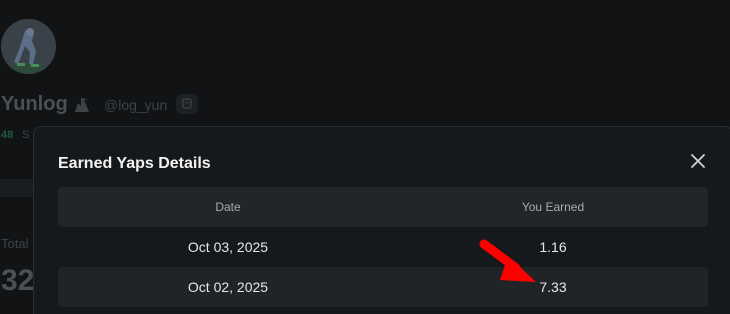 The width and height of the screenshot is (730, 314). Describe the element at coordinates (383, 287) in the screenshot. I see `table-row: Oct 02, 2025 7.33` at that location.